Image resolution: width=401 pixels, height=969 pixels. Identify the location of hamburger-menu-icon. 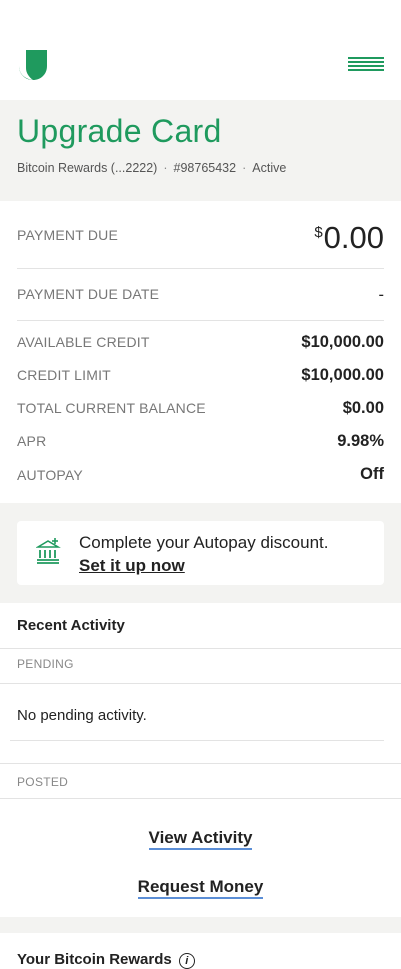
(366, 64).